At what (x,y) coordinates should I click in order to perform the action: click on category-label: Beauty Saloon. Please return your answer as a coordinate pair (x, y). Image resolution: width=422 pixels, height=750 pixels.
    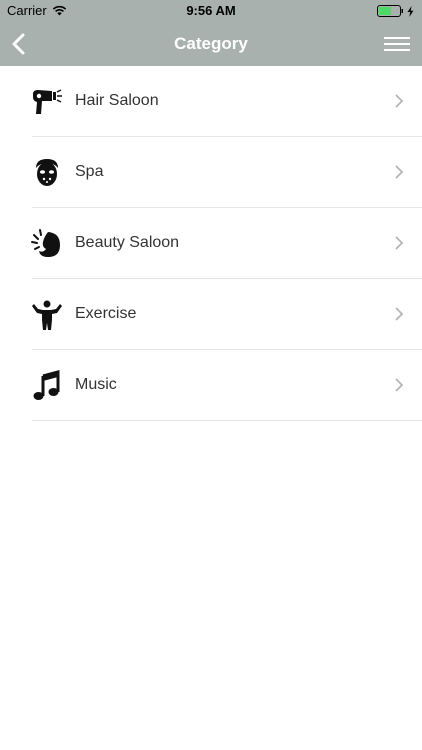
    Looking at the image, I should click on (127, 242).